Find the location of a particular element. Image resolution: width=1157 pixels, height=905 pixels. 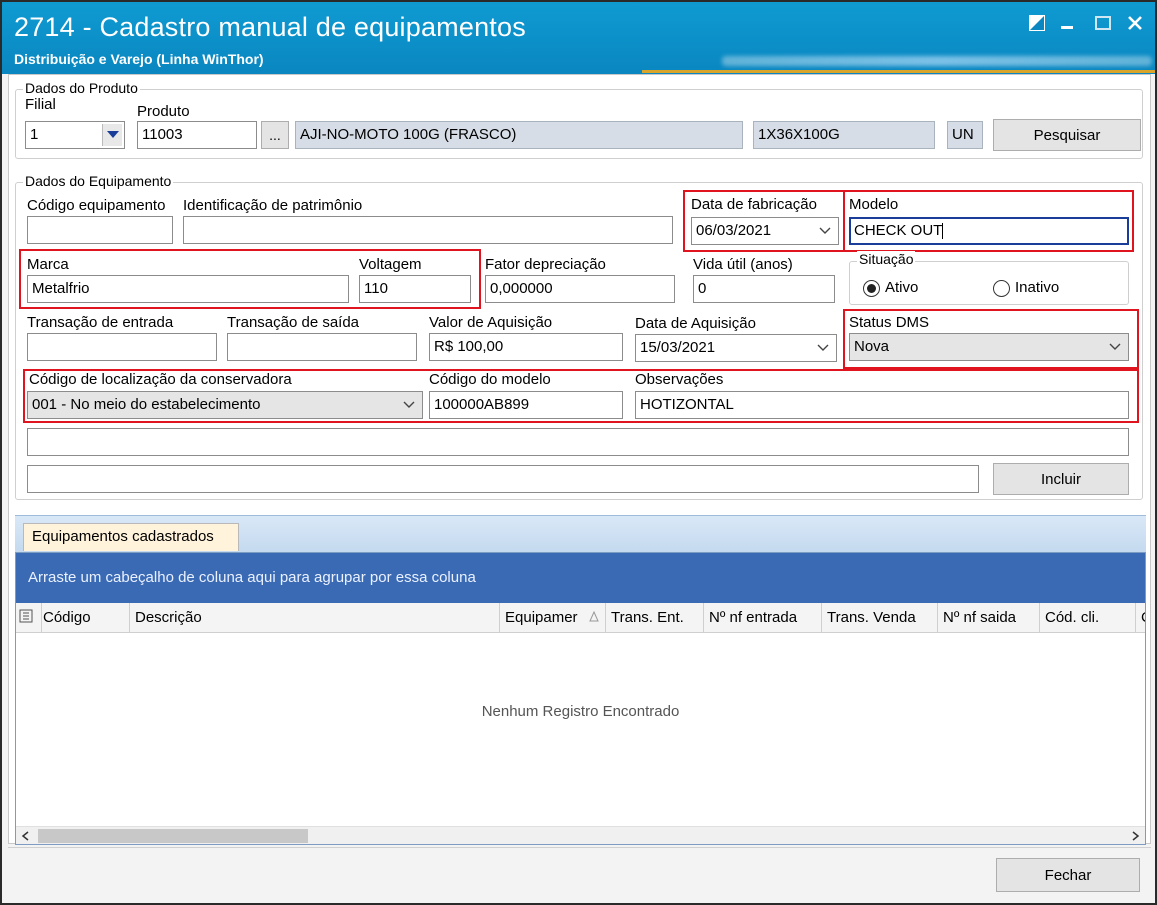

patrimonio-label: Identificação de patrimônio is located at coordinates (273, 205).